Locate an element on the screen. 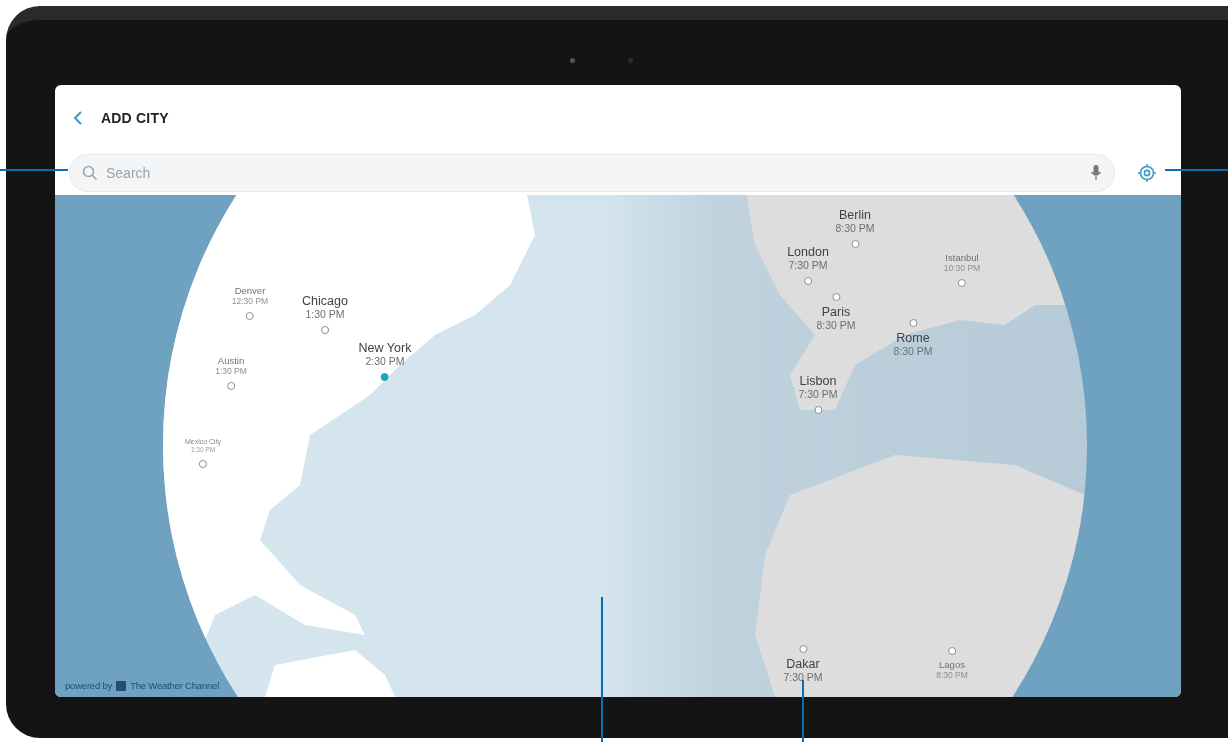 The height and width of the screenshot is (742, 1228). sensor-icon is located at coordinates (630, 60).